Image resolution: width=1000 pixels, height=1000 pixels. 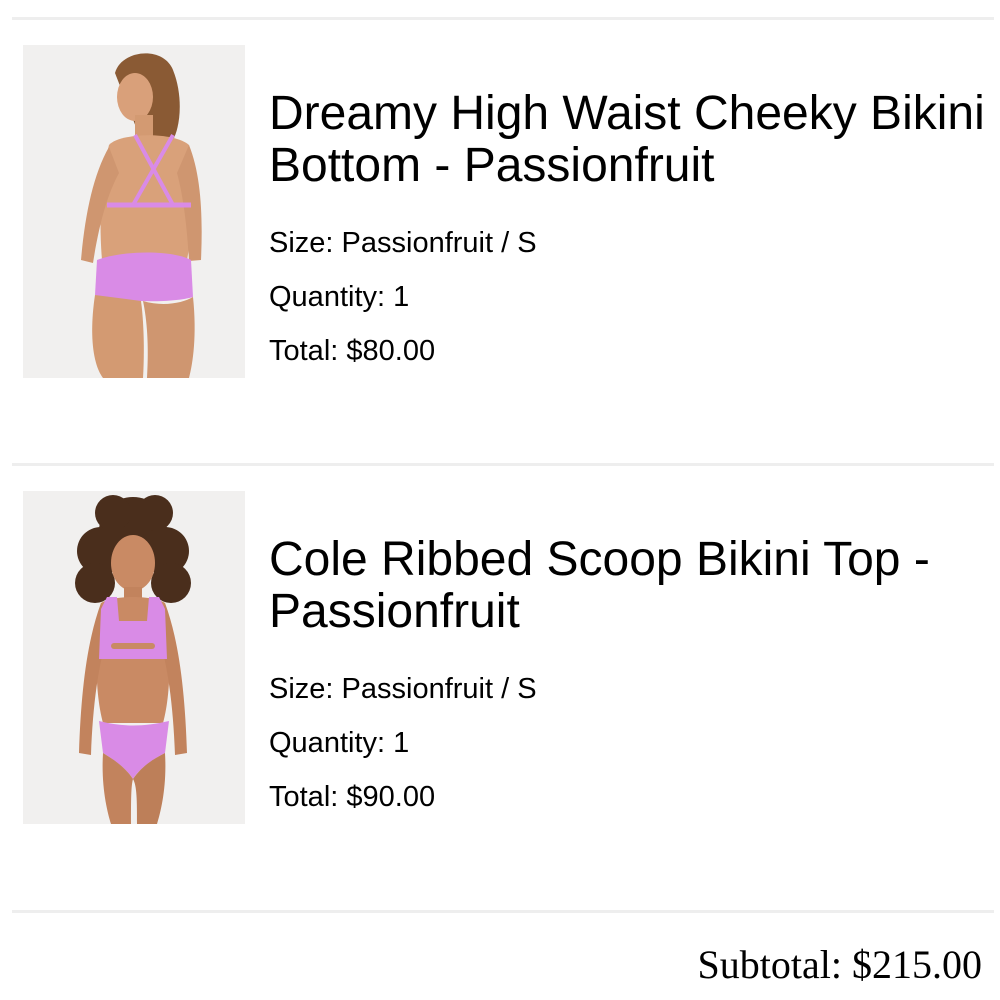 What do you see at coordinates (503, 911) in the screenshot?
I see `subtotal-divider` at bounding box center [503, 911].